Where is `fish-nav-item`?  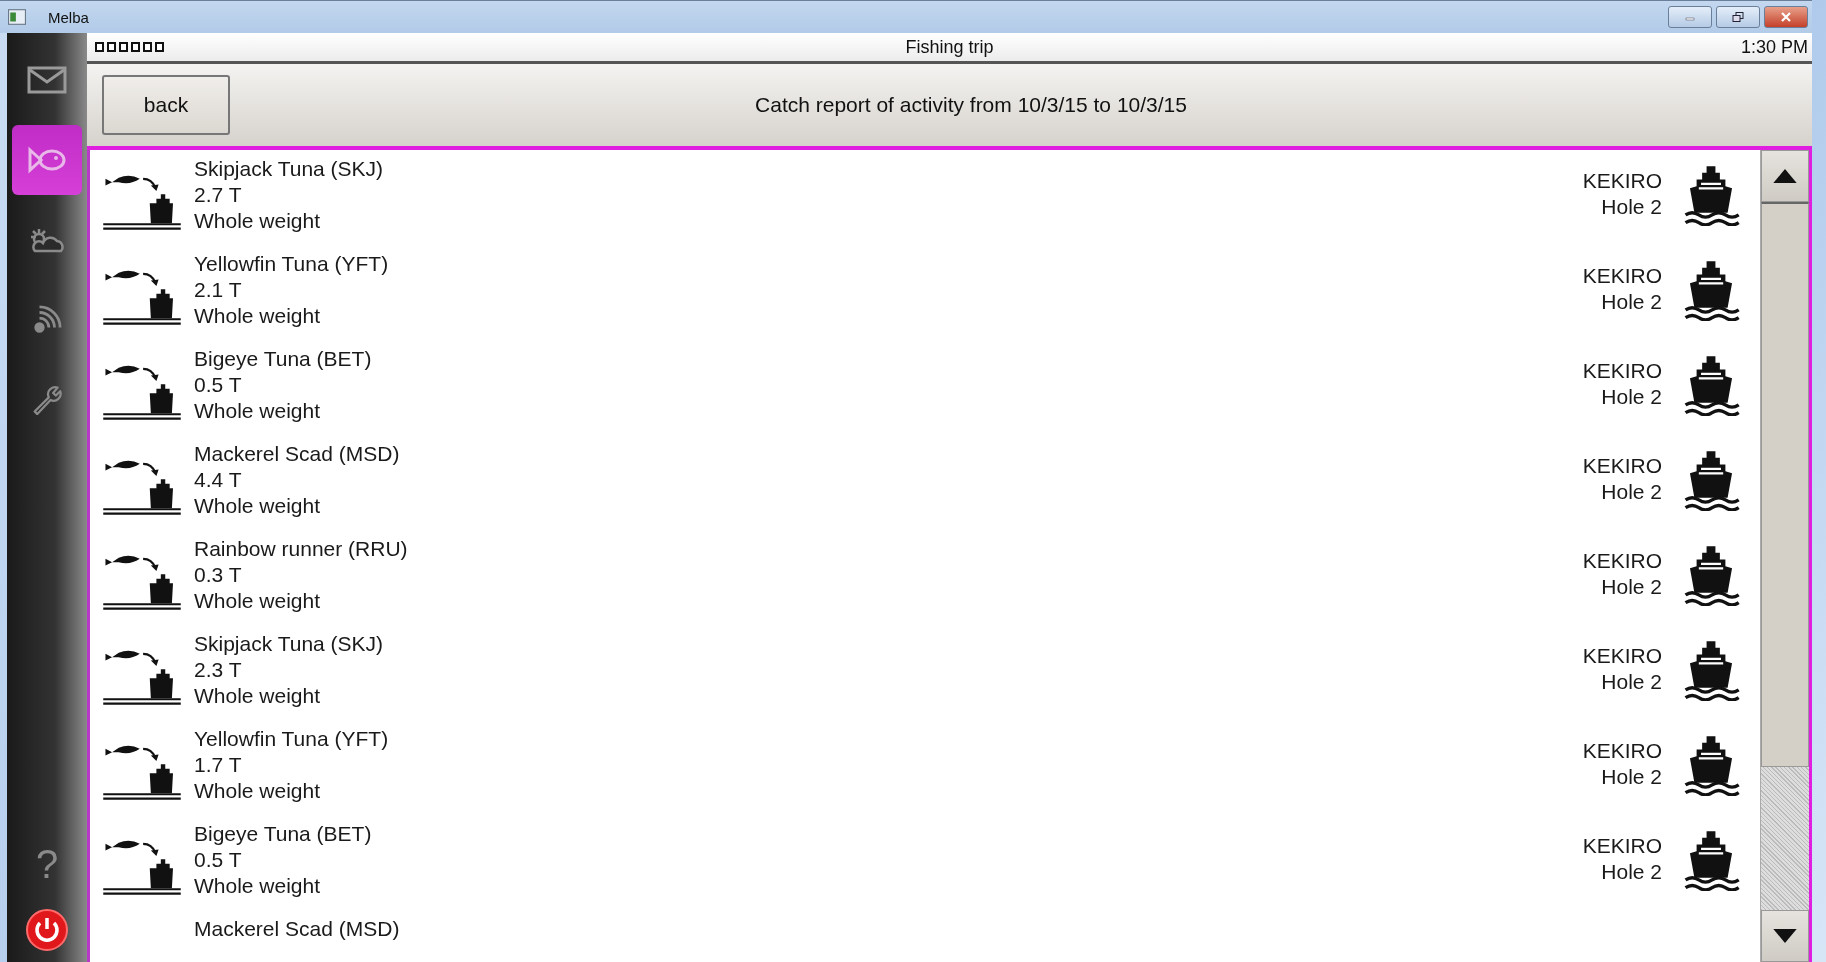 fish-nav-item is located at coordinates (47, 160).